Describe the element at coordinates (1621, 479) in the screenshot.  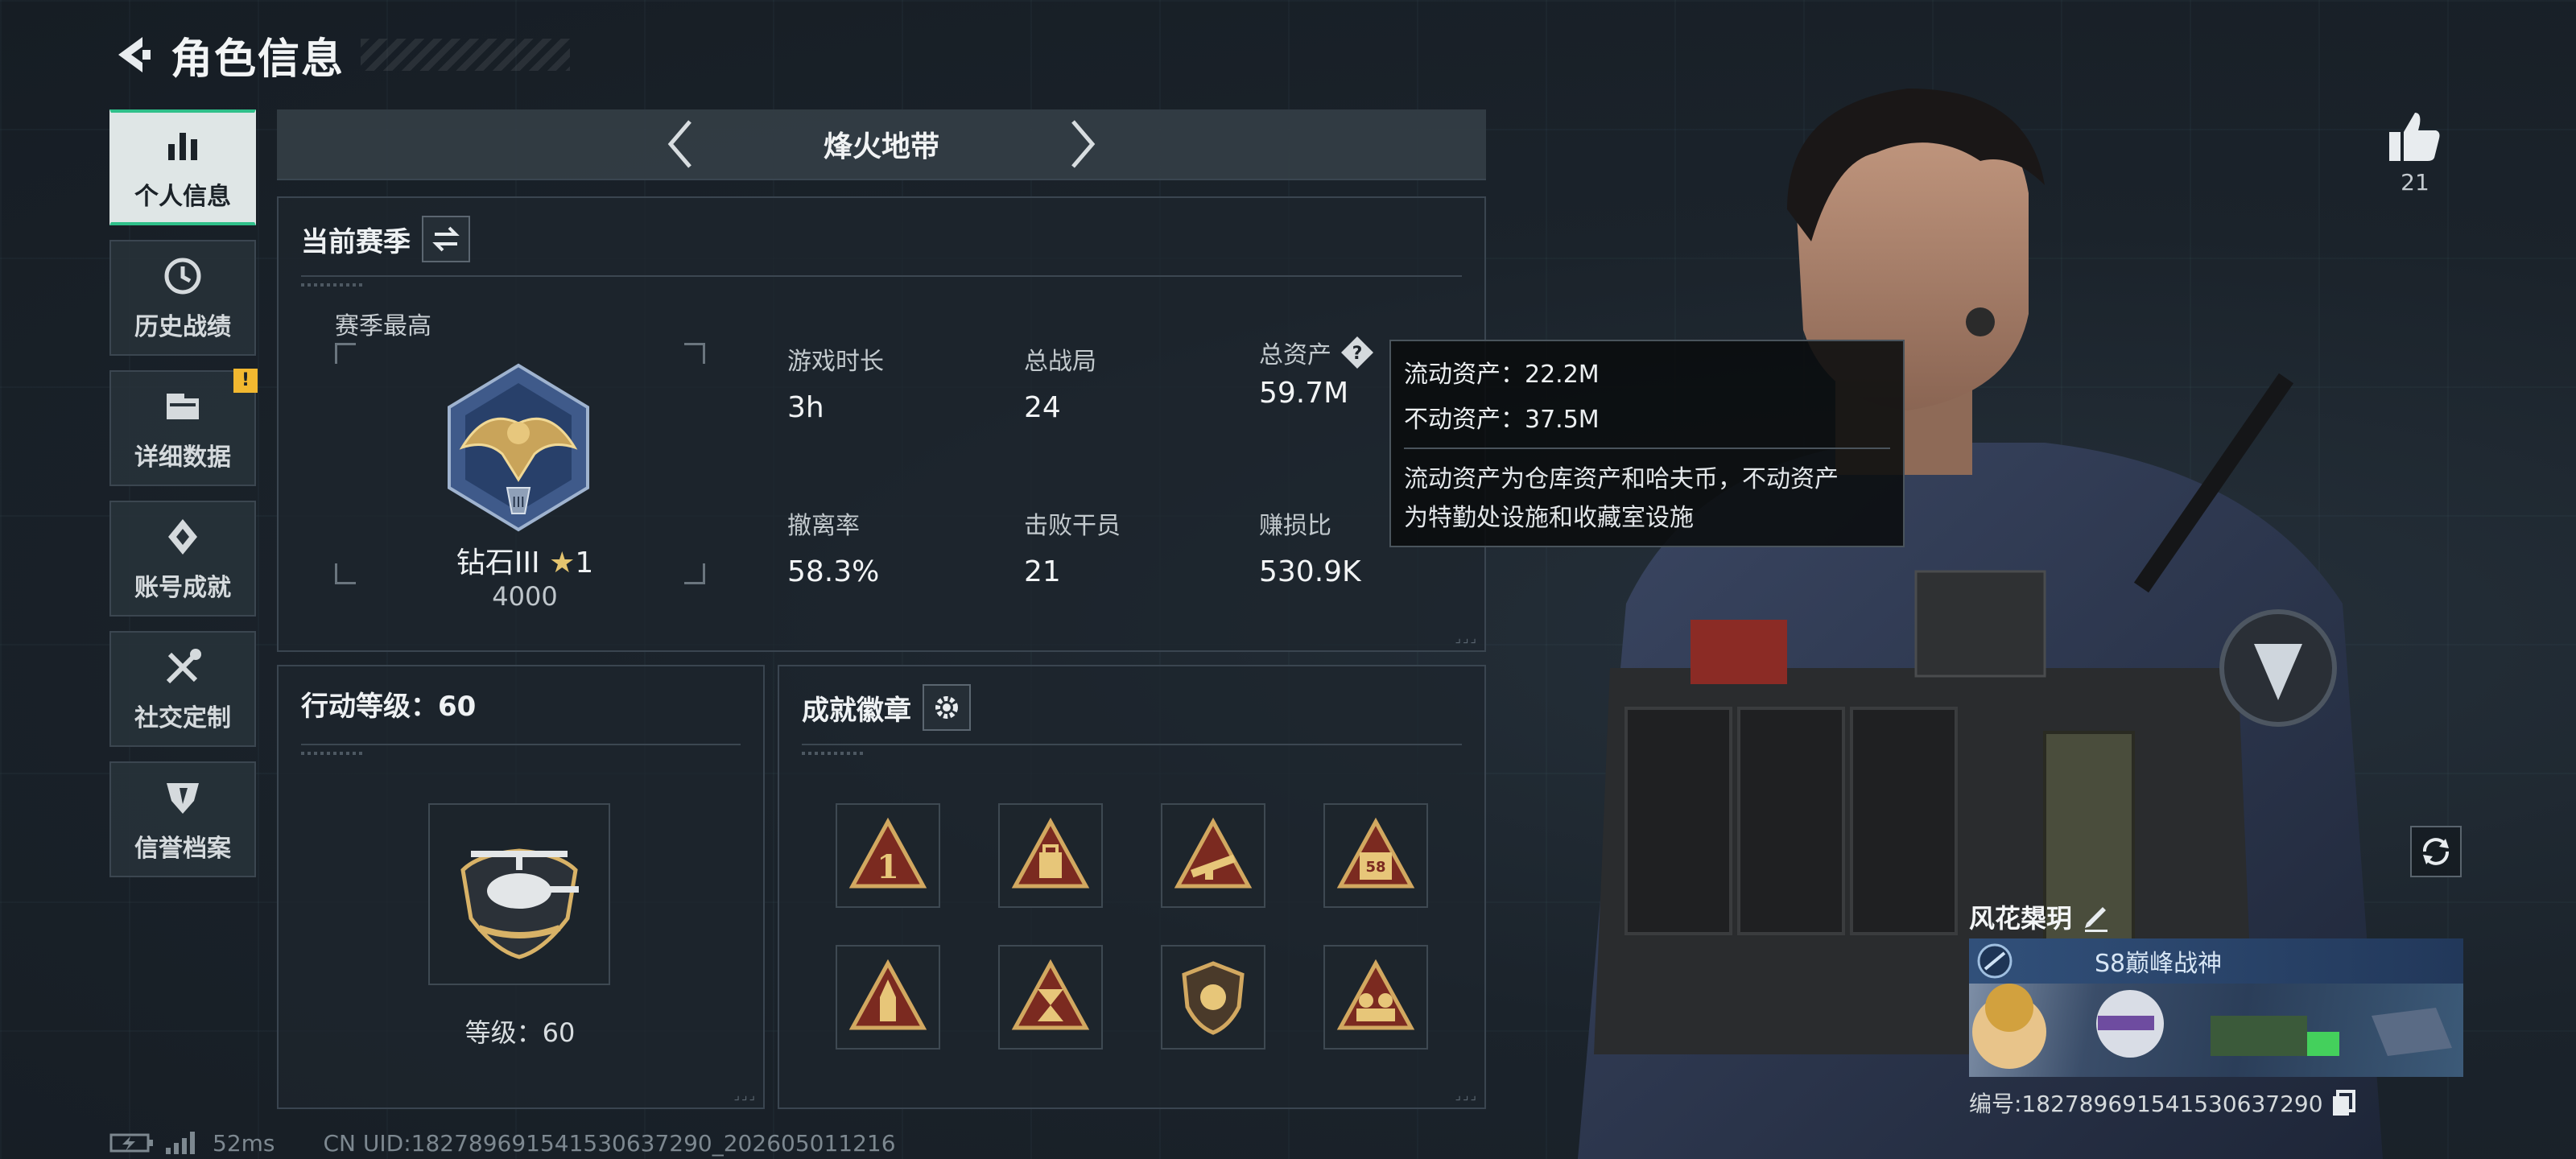
I see `assets-description-line-1: 流动资产为仓库资产和哈夫币，不动资产` at that location.